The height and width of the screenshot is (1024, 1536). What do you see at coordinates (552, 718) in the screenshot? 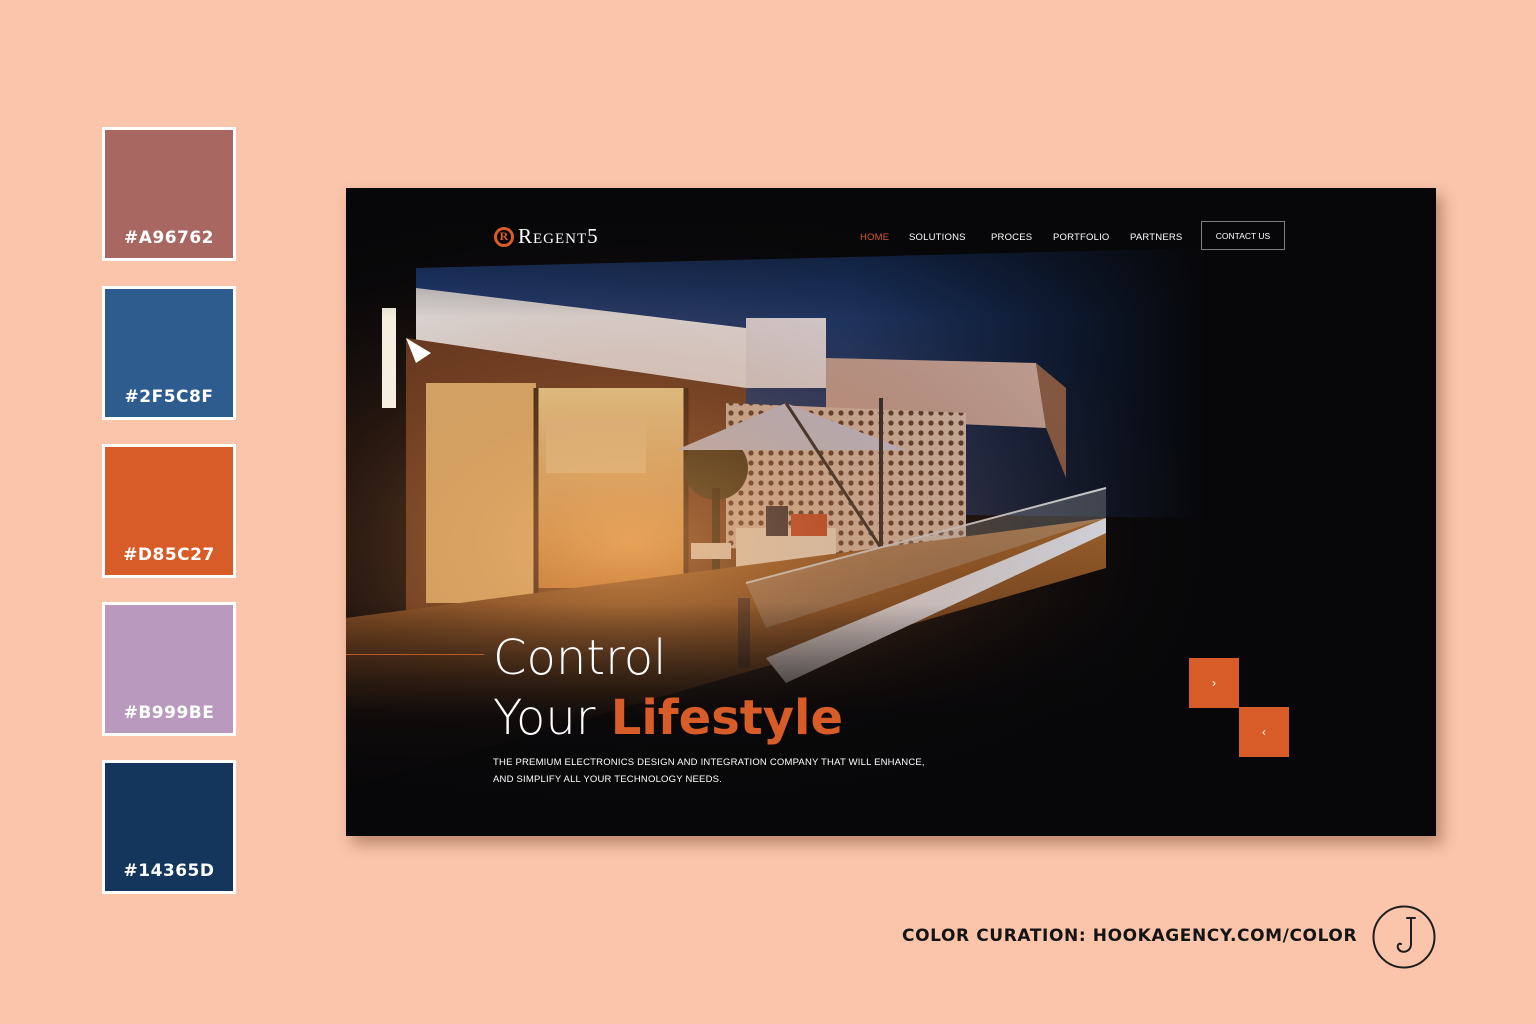
I see `headline-plain: Your` at bounding box center [552, 718].